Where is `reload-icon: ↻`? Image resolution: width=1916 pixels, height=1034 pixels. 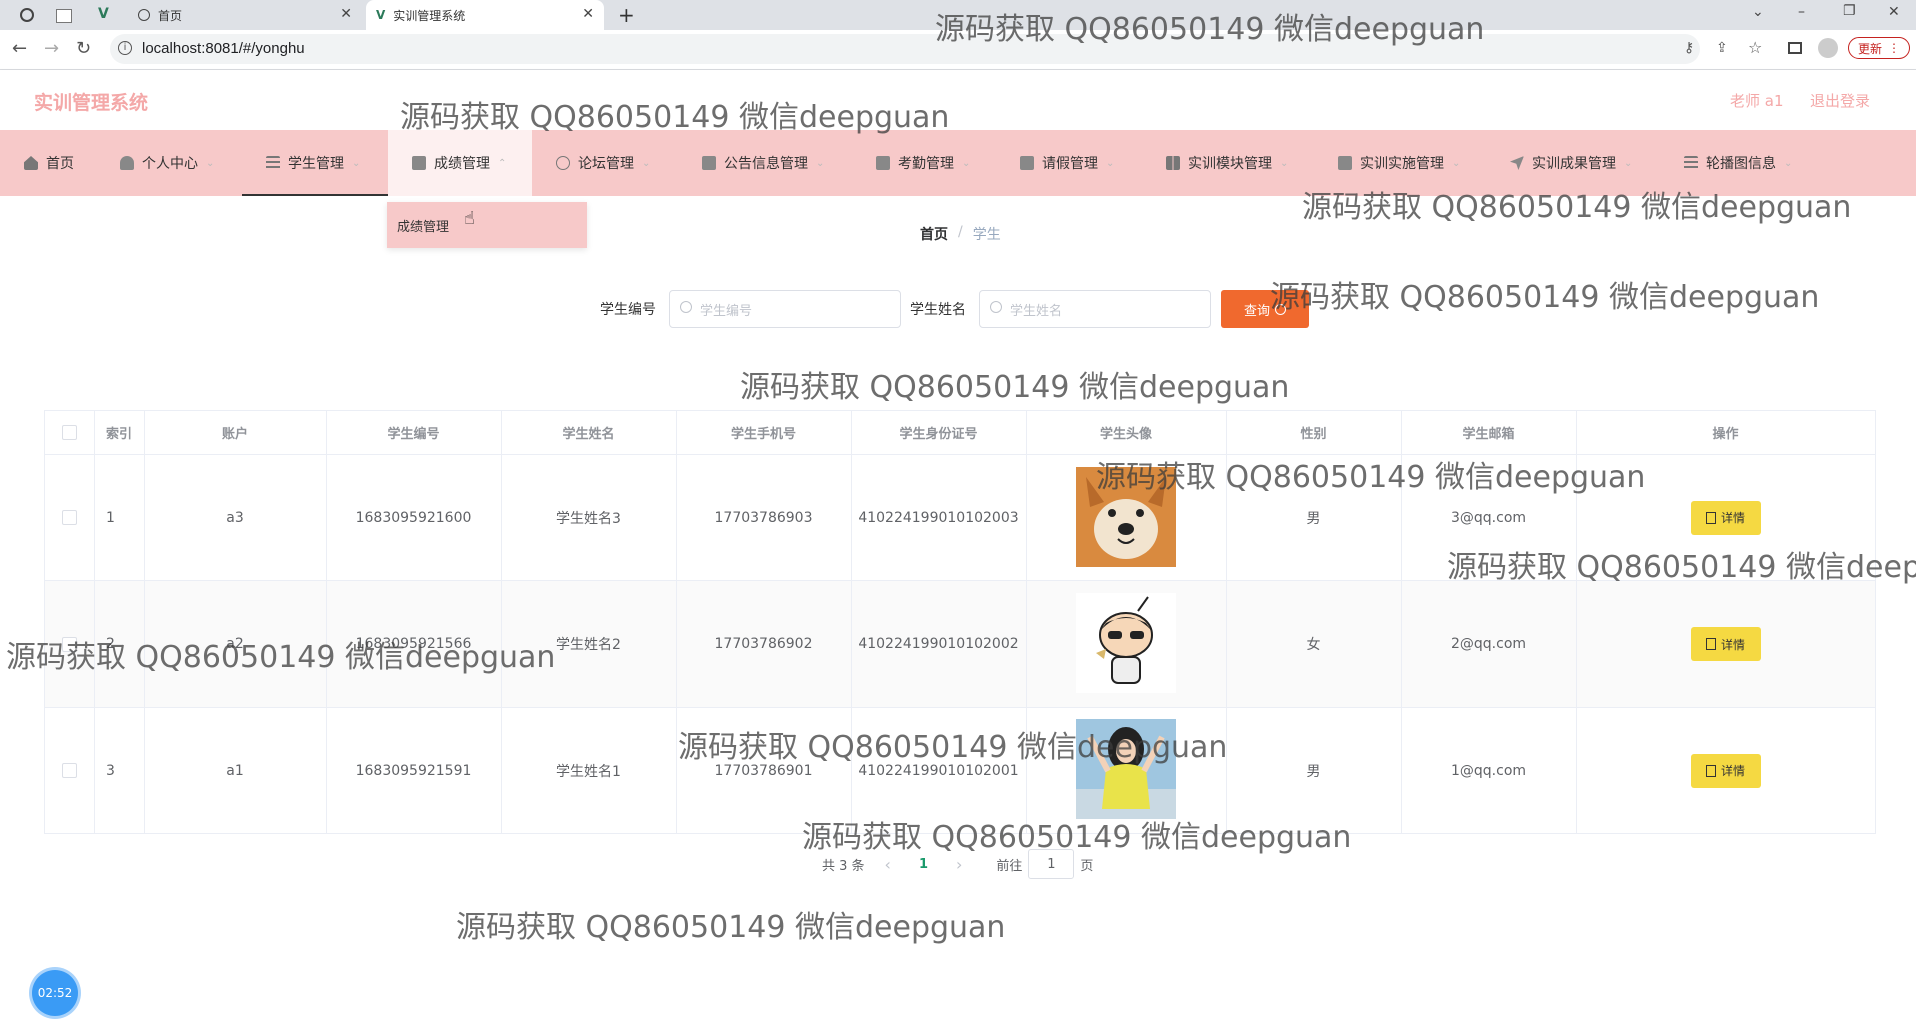 reload-icon: ↻ is located at coordinates (83, 48).